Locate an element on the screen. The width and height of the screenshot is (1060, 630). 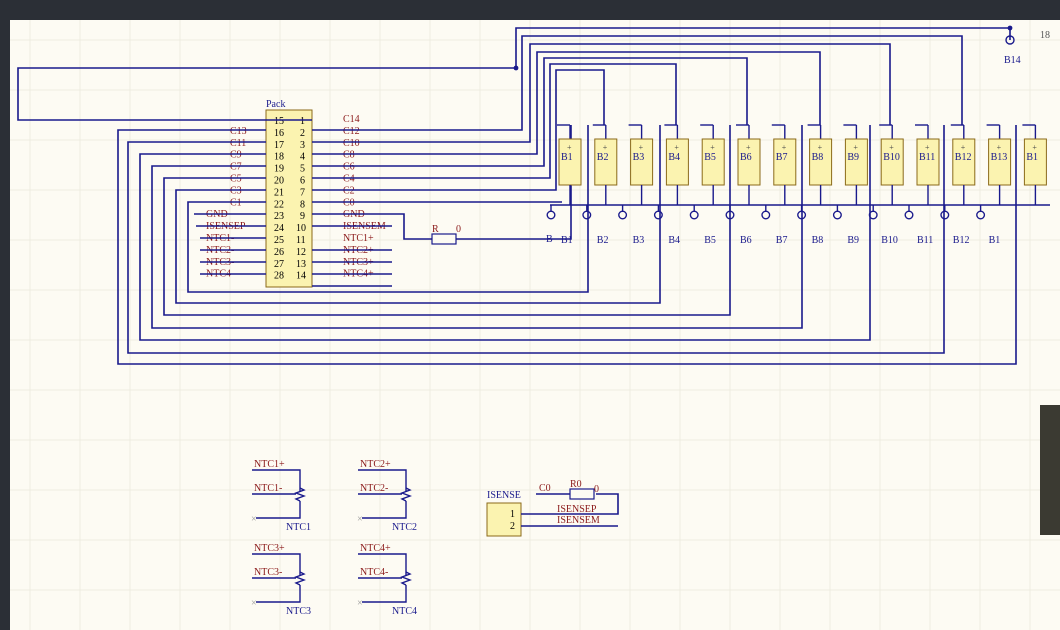
pack-pin-21: 21 is located at coordinates (279, 192).